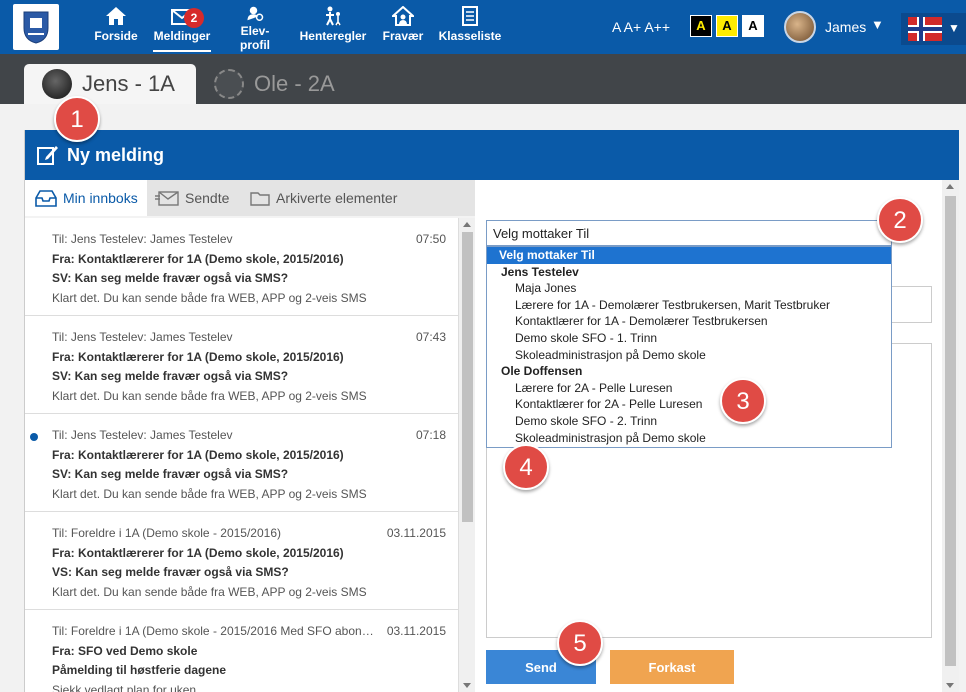 The width and height of the screenshot is (966, 692). Describe the element at coordinates (689, 404) in the screenshot. I see `dropdown-option: Kontaktlærer for 2A - Pelle Luresen` at that location.